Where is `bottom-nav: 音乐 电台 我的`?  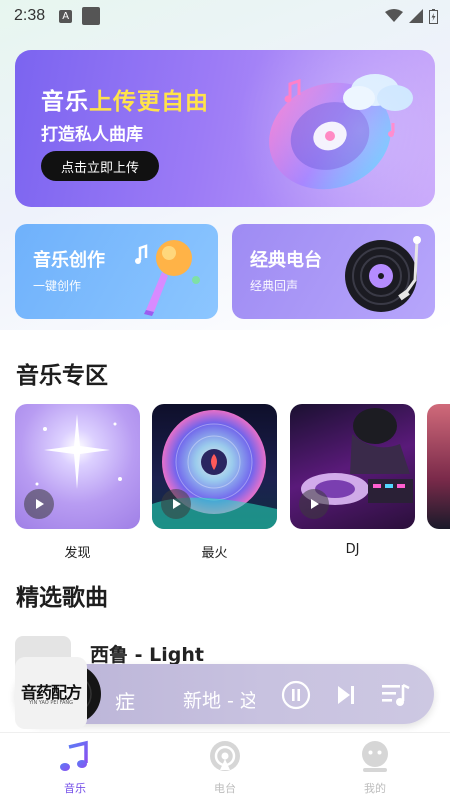
bottom-nav: 音乐 电台 我的 is located at coordinates (225, 766).